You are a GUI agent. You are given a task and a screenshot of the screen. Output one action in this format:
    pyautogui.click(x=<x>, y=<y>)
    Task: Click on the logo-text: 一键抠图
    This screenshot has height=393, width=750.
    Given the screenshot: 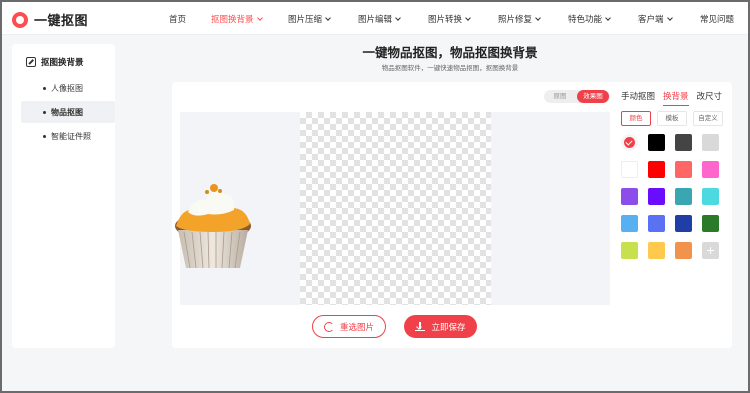 What is the action you would take?
    pyautogui.click(x=61, y=21)
    